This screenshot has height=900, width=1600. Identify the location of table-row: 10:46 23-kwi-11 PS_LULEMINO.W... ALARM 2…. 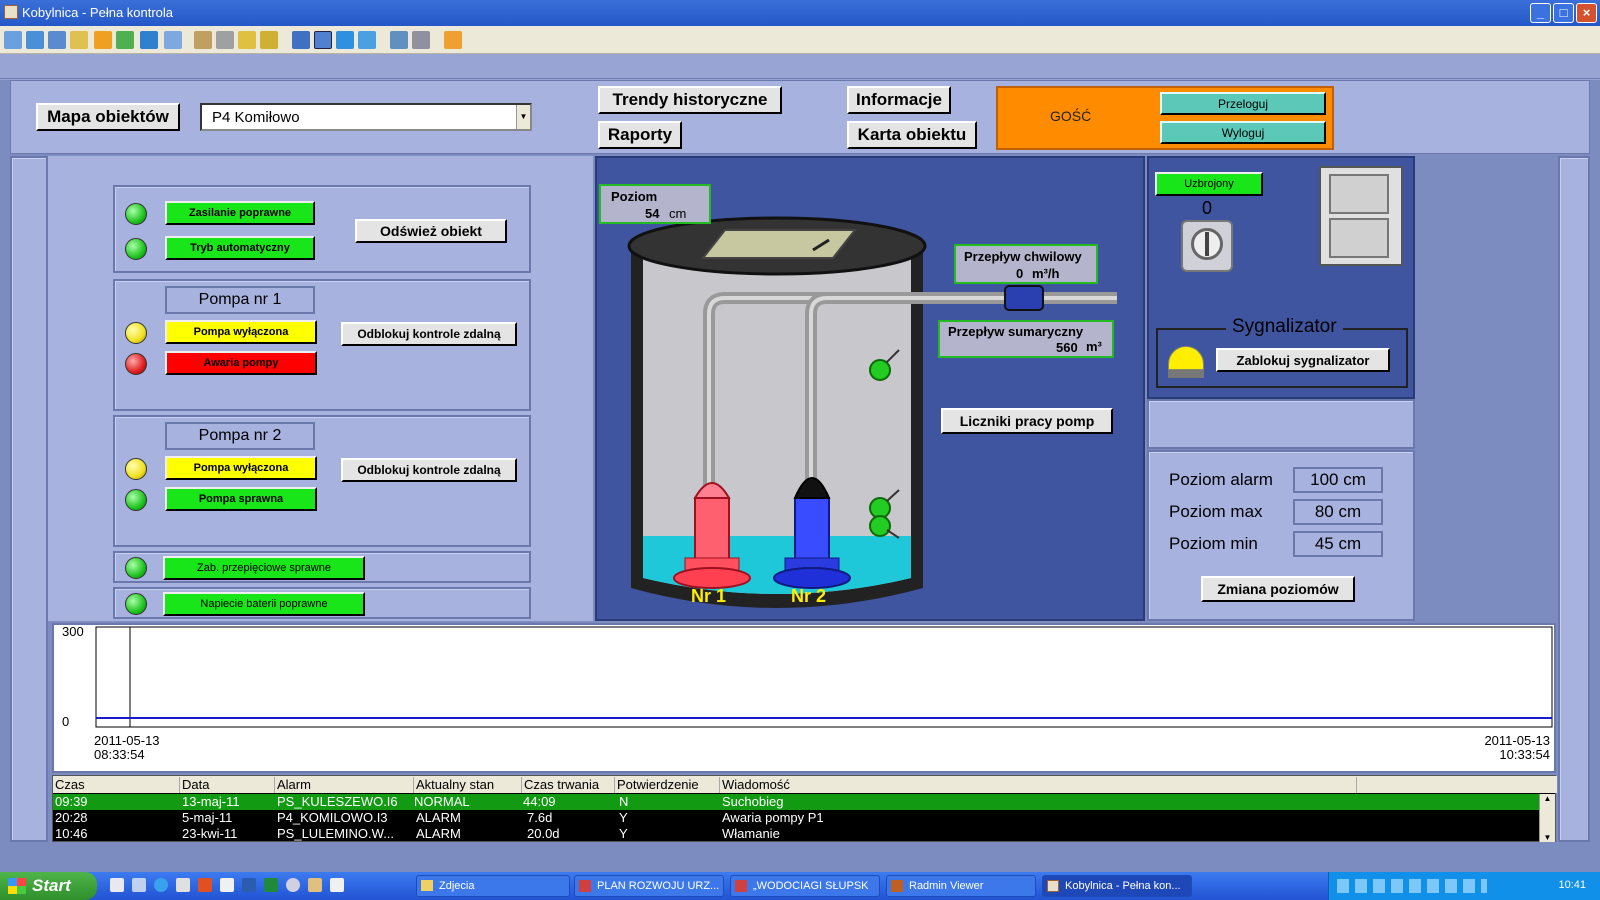
(796, 833).